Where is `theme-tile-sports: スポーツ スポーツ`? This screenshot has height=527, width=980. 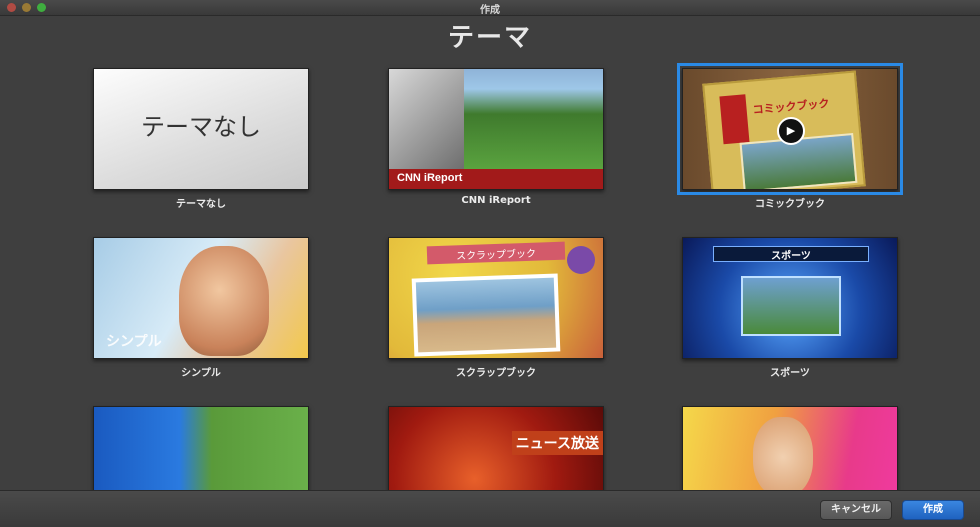
theme-tile-sports: スポーツ スポーツ is located at coordinates (790, 308).